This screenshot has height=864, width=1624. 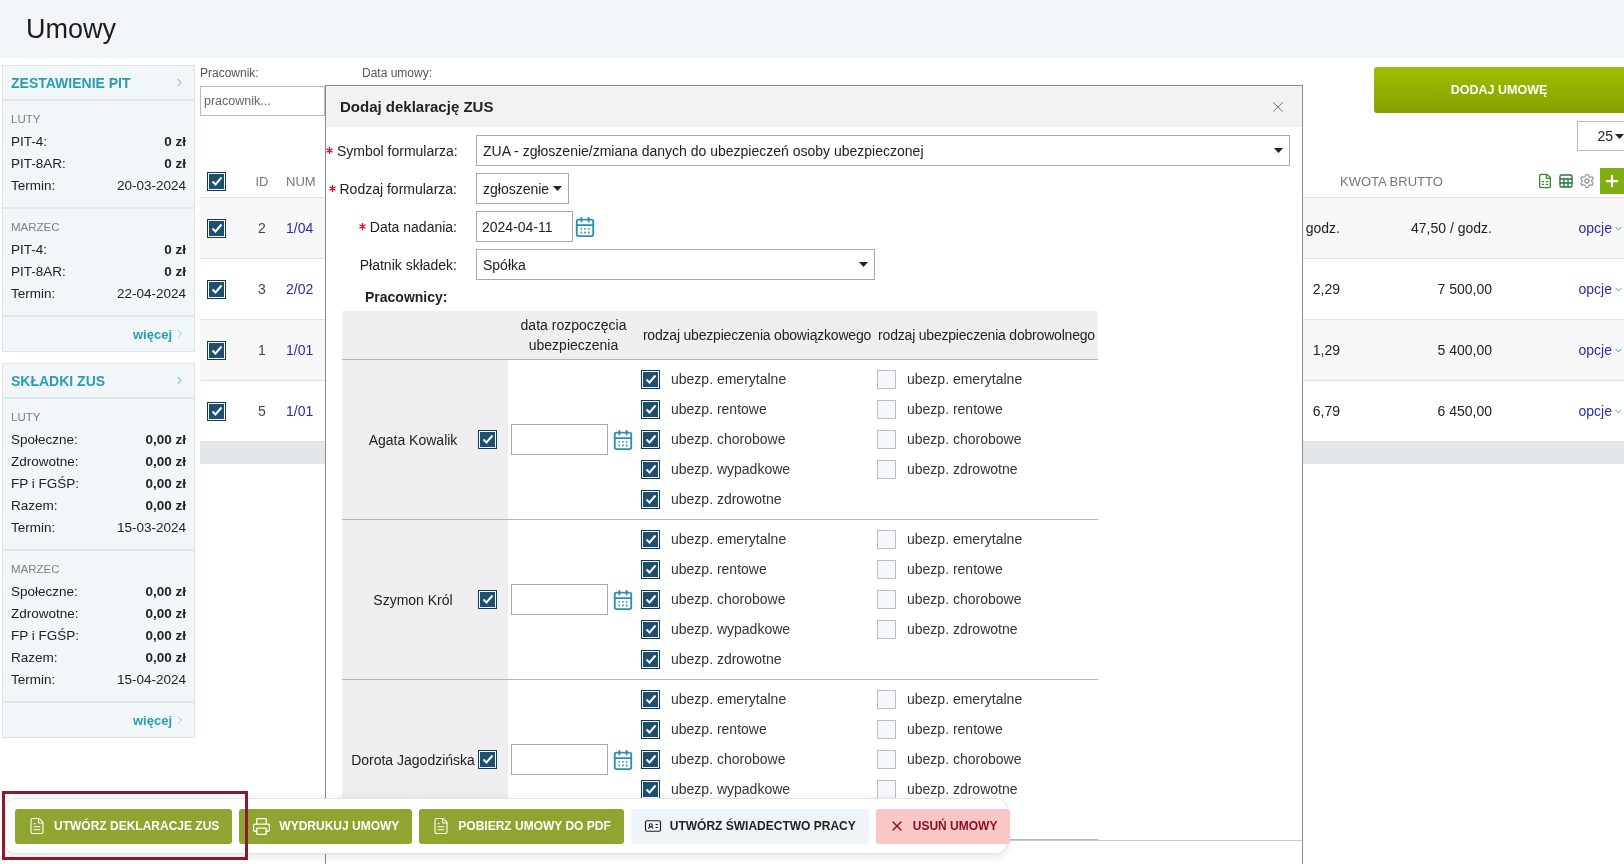 What do you see at coordinates (524, 226) in the screenshot?
I see `date-field: 2024-04-11` at bounding box center [524, 226].